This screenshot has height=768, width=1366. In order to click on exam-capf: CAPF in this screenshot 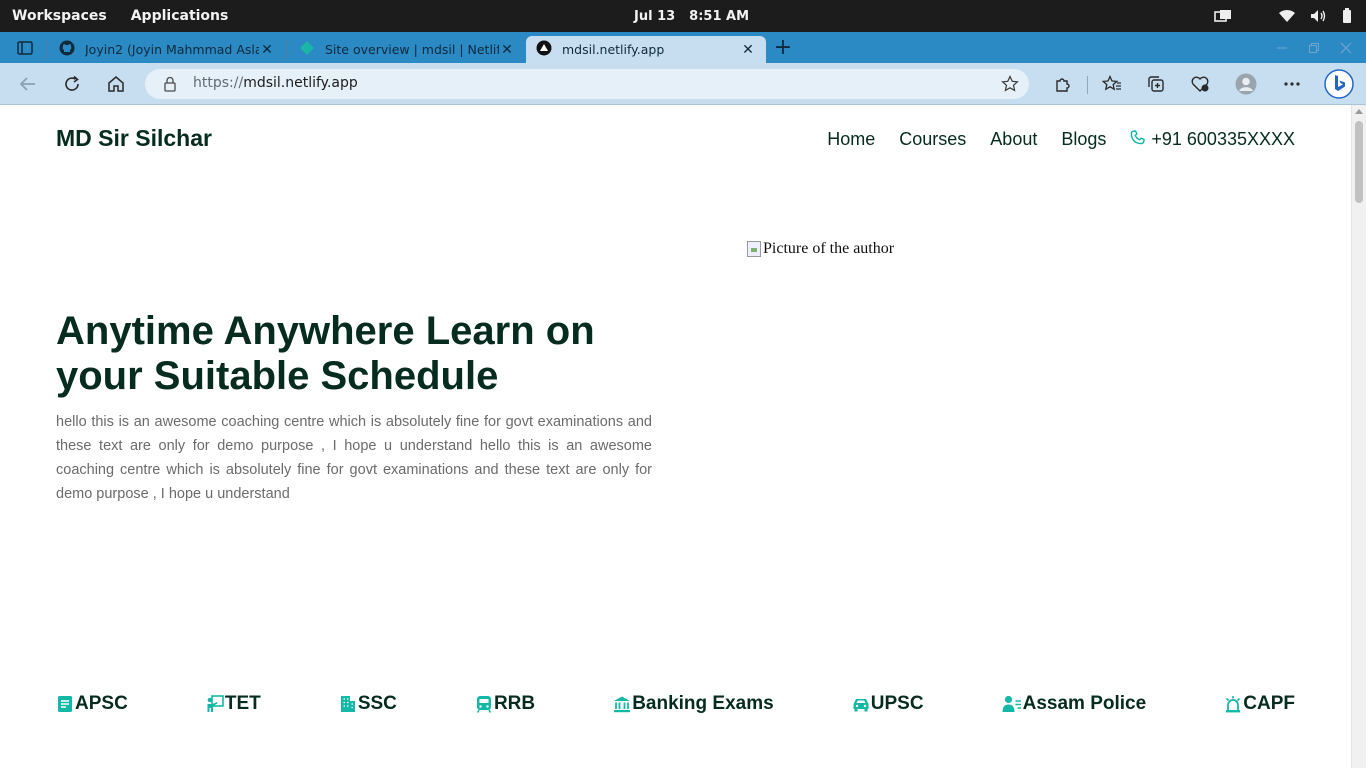, I will do `click(1259, 704)`.